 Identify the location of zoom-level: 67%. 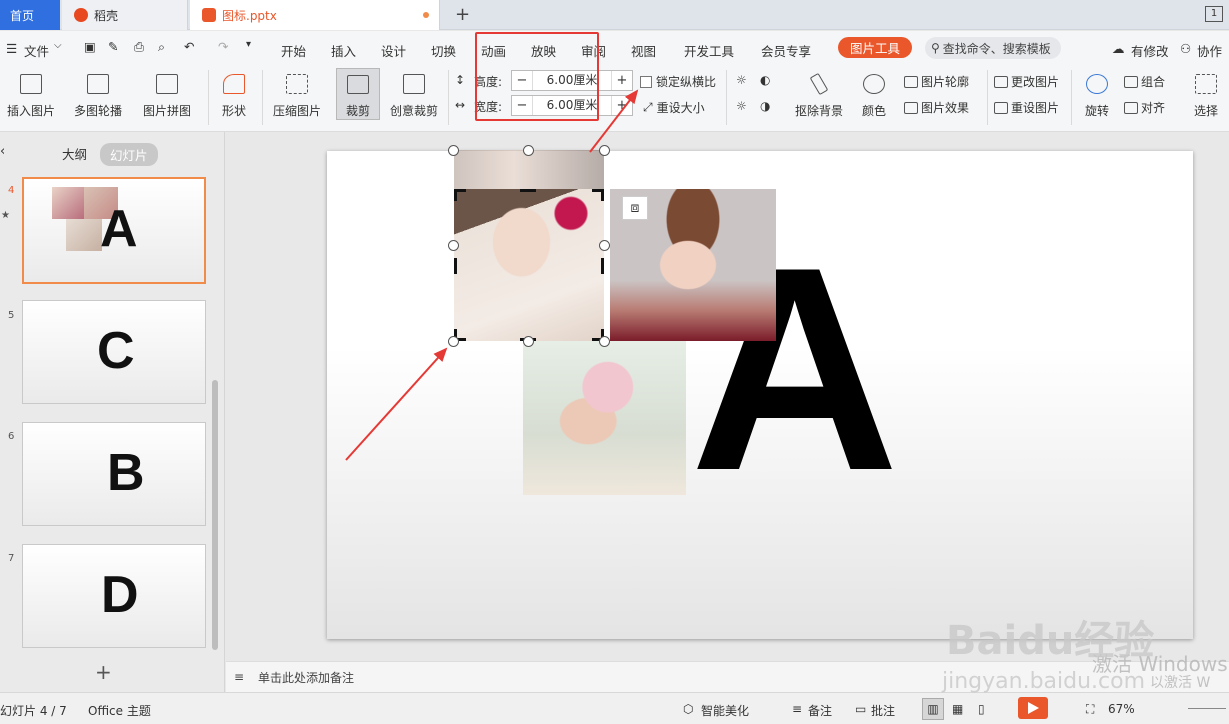
(1121, 709).